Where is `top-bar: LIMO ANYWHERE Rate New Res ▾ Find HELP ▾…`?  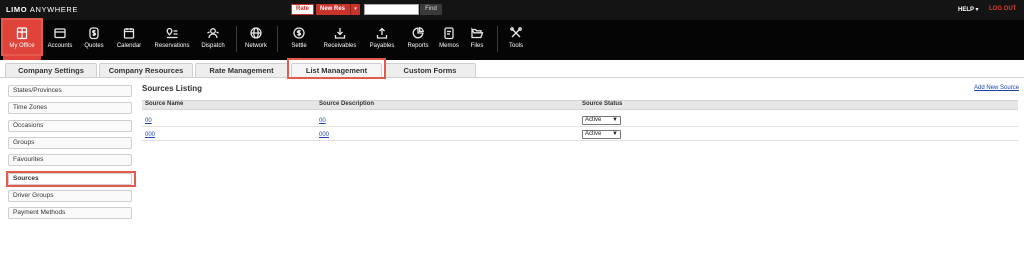 top-bar: LIMO ANYWHERE Rate New Res ▾ Find HELP ▾… is located at coordinates (512, 10).